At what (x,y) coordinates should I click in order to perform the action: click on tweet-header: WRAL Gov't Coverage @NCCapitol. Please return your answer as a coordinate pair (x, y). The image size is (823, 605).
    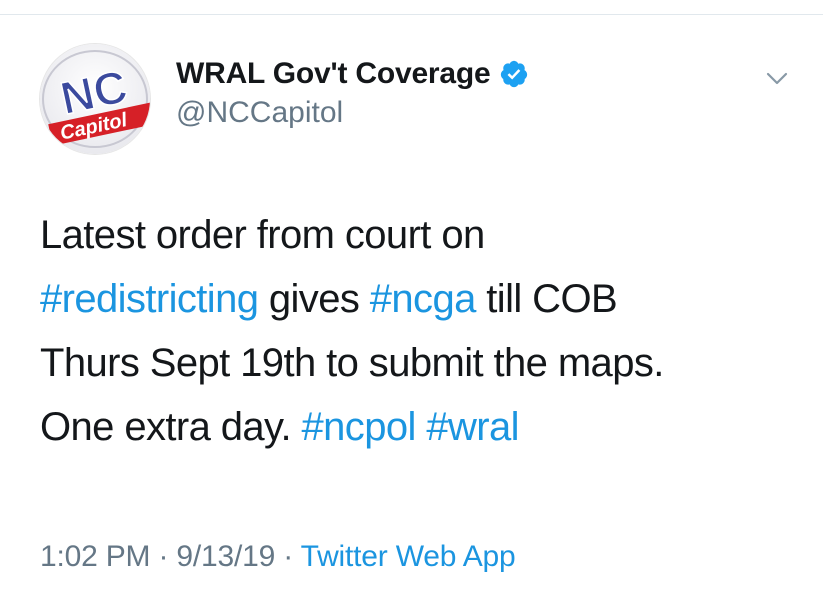
    Looking at the image, I should click on (352, 92).